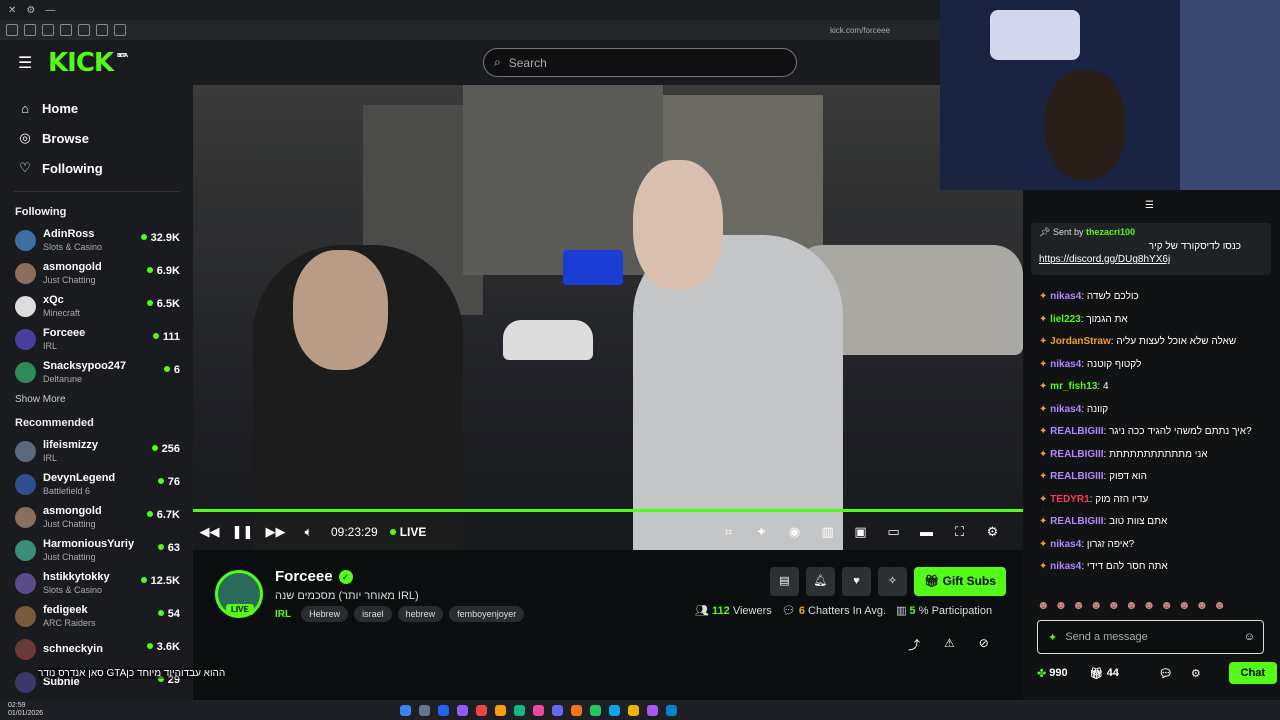 The width and height of the screenshot is (1280, 720). What do you see at coordinates (794, 532) in the screenshot?
I see `speed-icon: ◉` at bounding box center [794, 532].